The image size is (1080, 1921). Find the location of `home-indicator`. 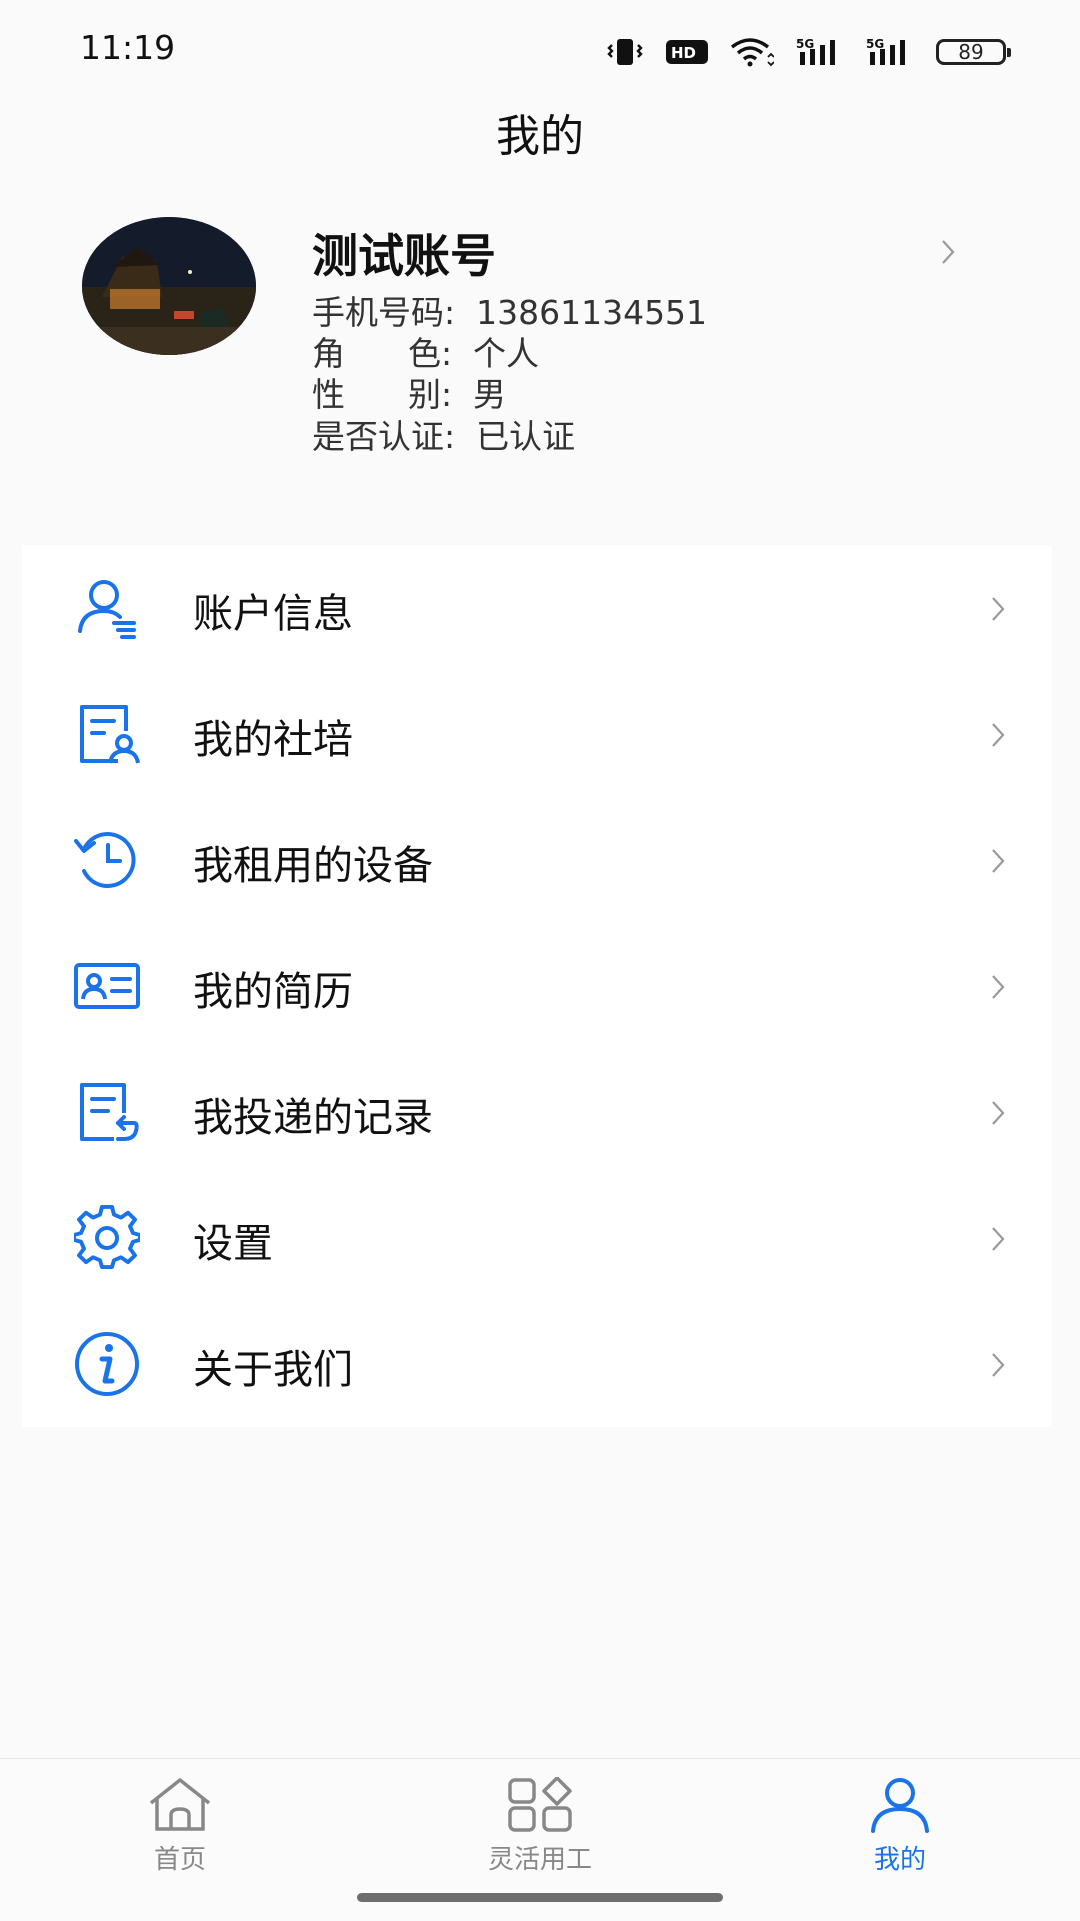

home-indicator is located at coordinates (540, 1897).